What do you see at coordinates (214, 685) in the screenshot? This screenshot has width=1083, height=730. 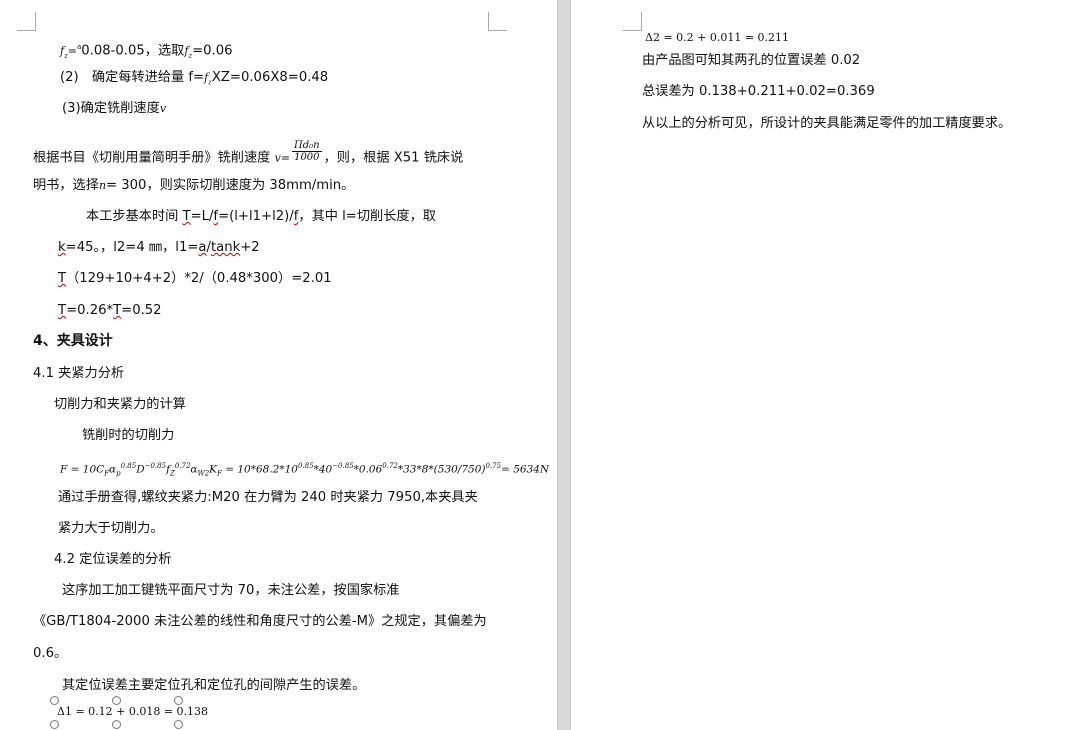 I see `text-line-error-source: 其定位误差主要定位孔和定位孔的间隙产生的误差。` at bounding box center [214, 685].